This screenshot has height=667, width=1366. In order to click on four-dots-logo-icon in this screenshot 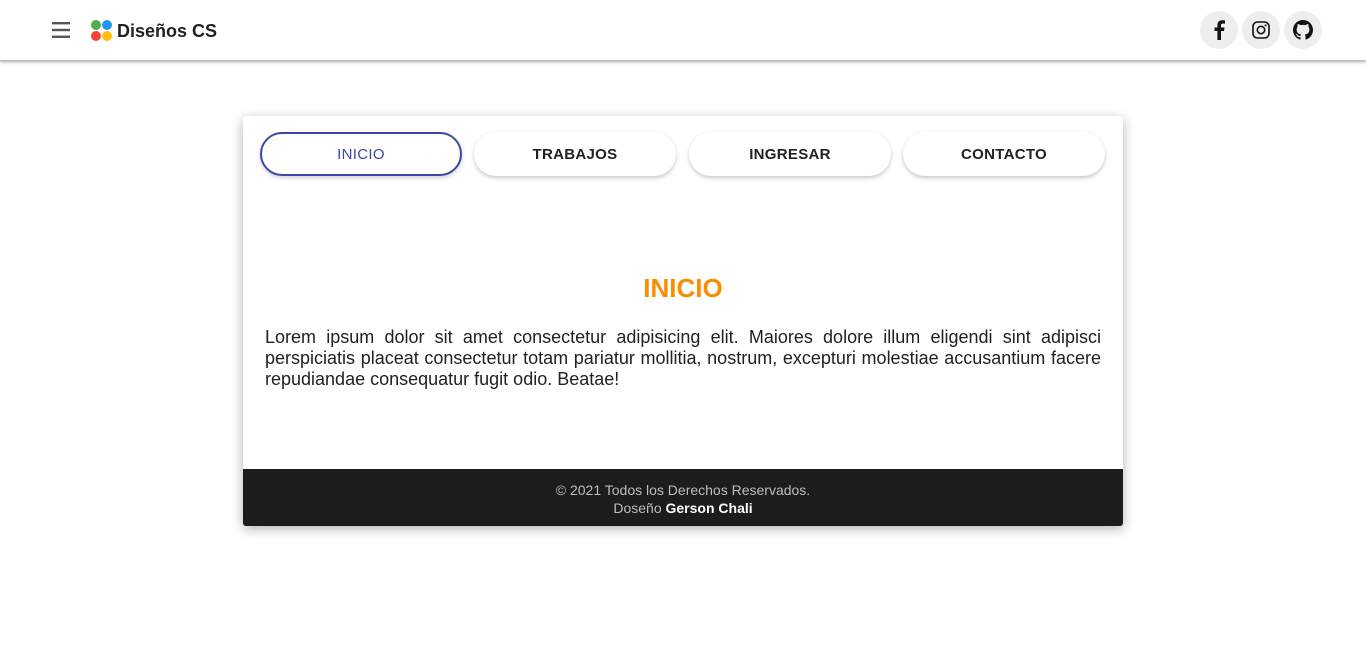, I will do `click(102, 31)`.